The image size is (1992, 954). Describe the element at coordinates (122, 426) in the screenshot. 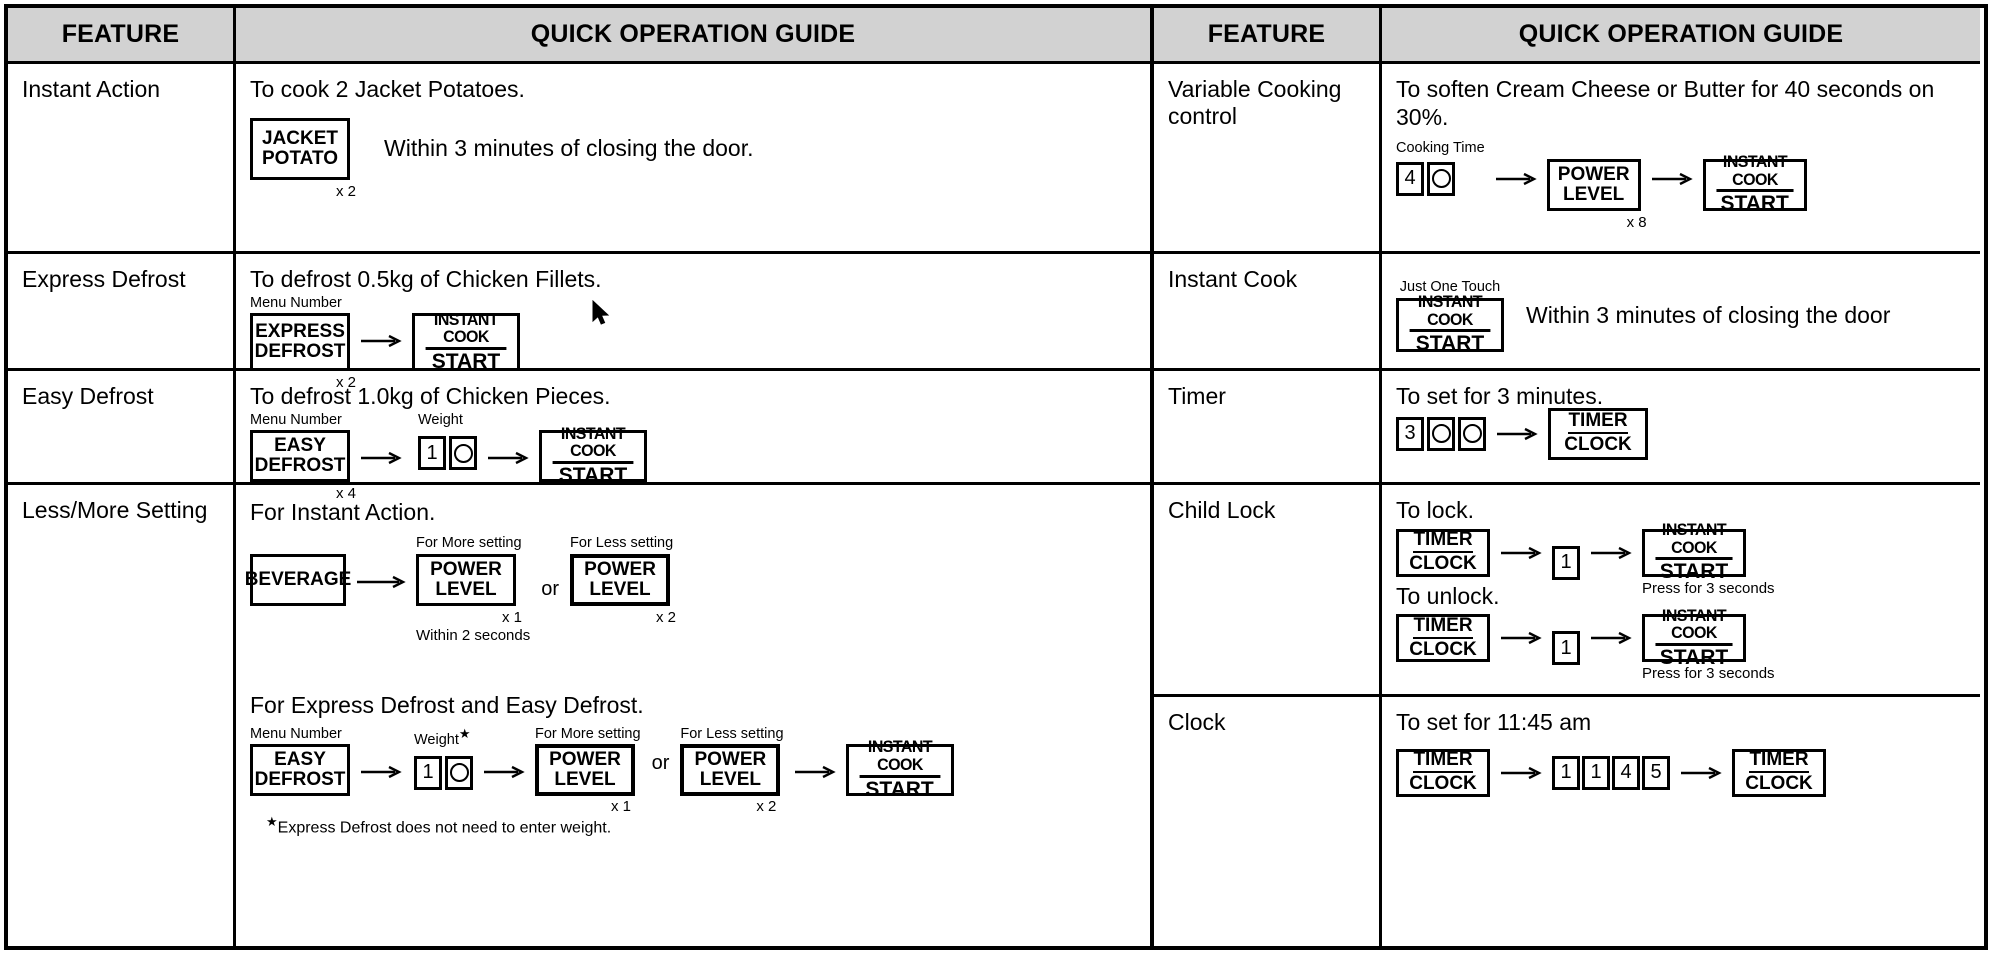

I see `feature-easy-defrost: Easy Defrost` at that location.